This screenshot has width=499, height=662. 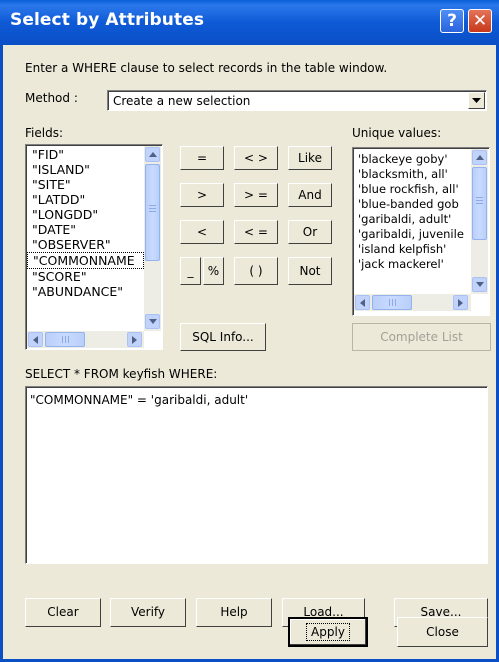 I want to click on not-equal-button: < >, so click(x=256, y=158).